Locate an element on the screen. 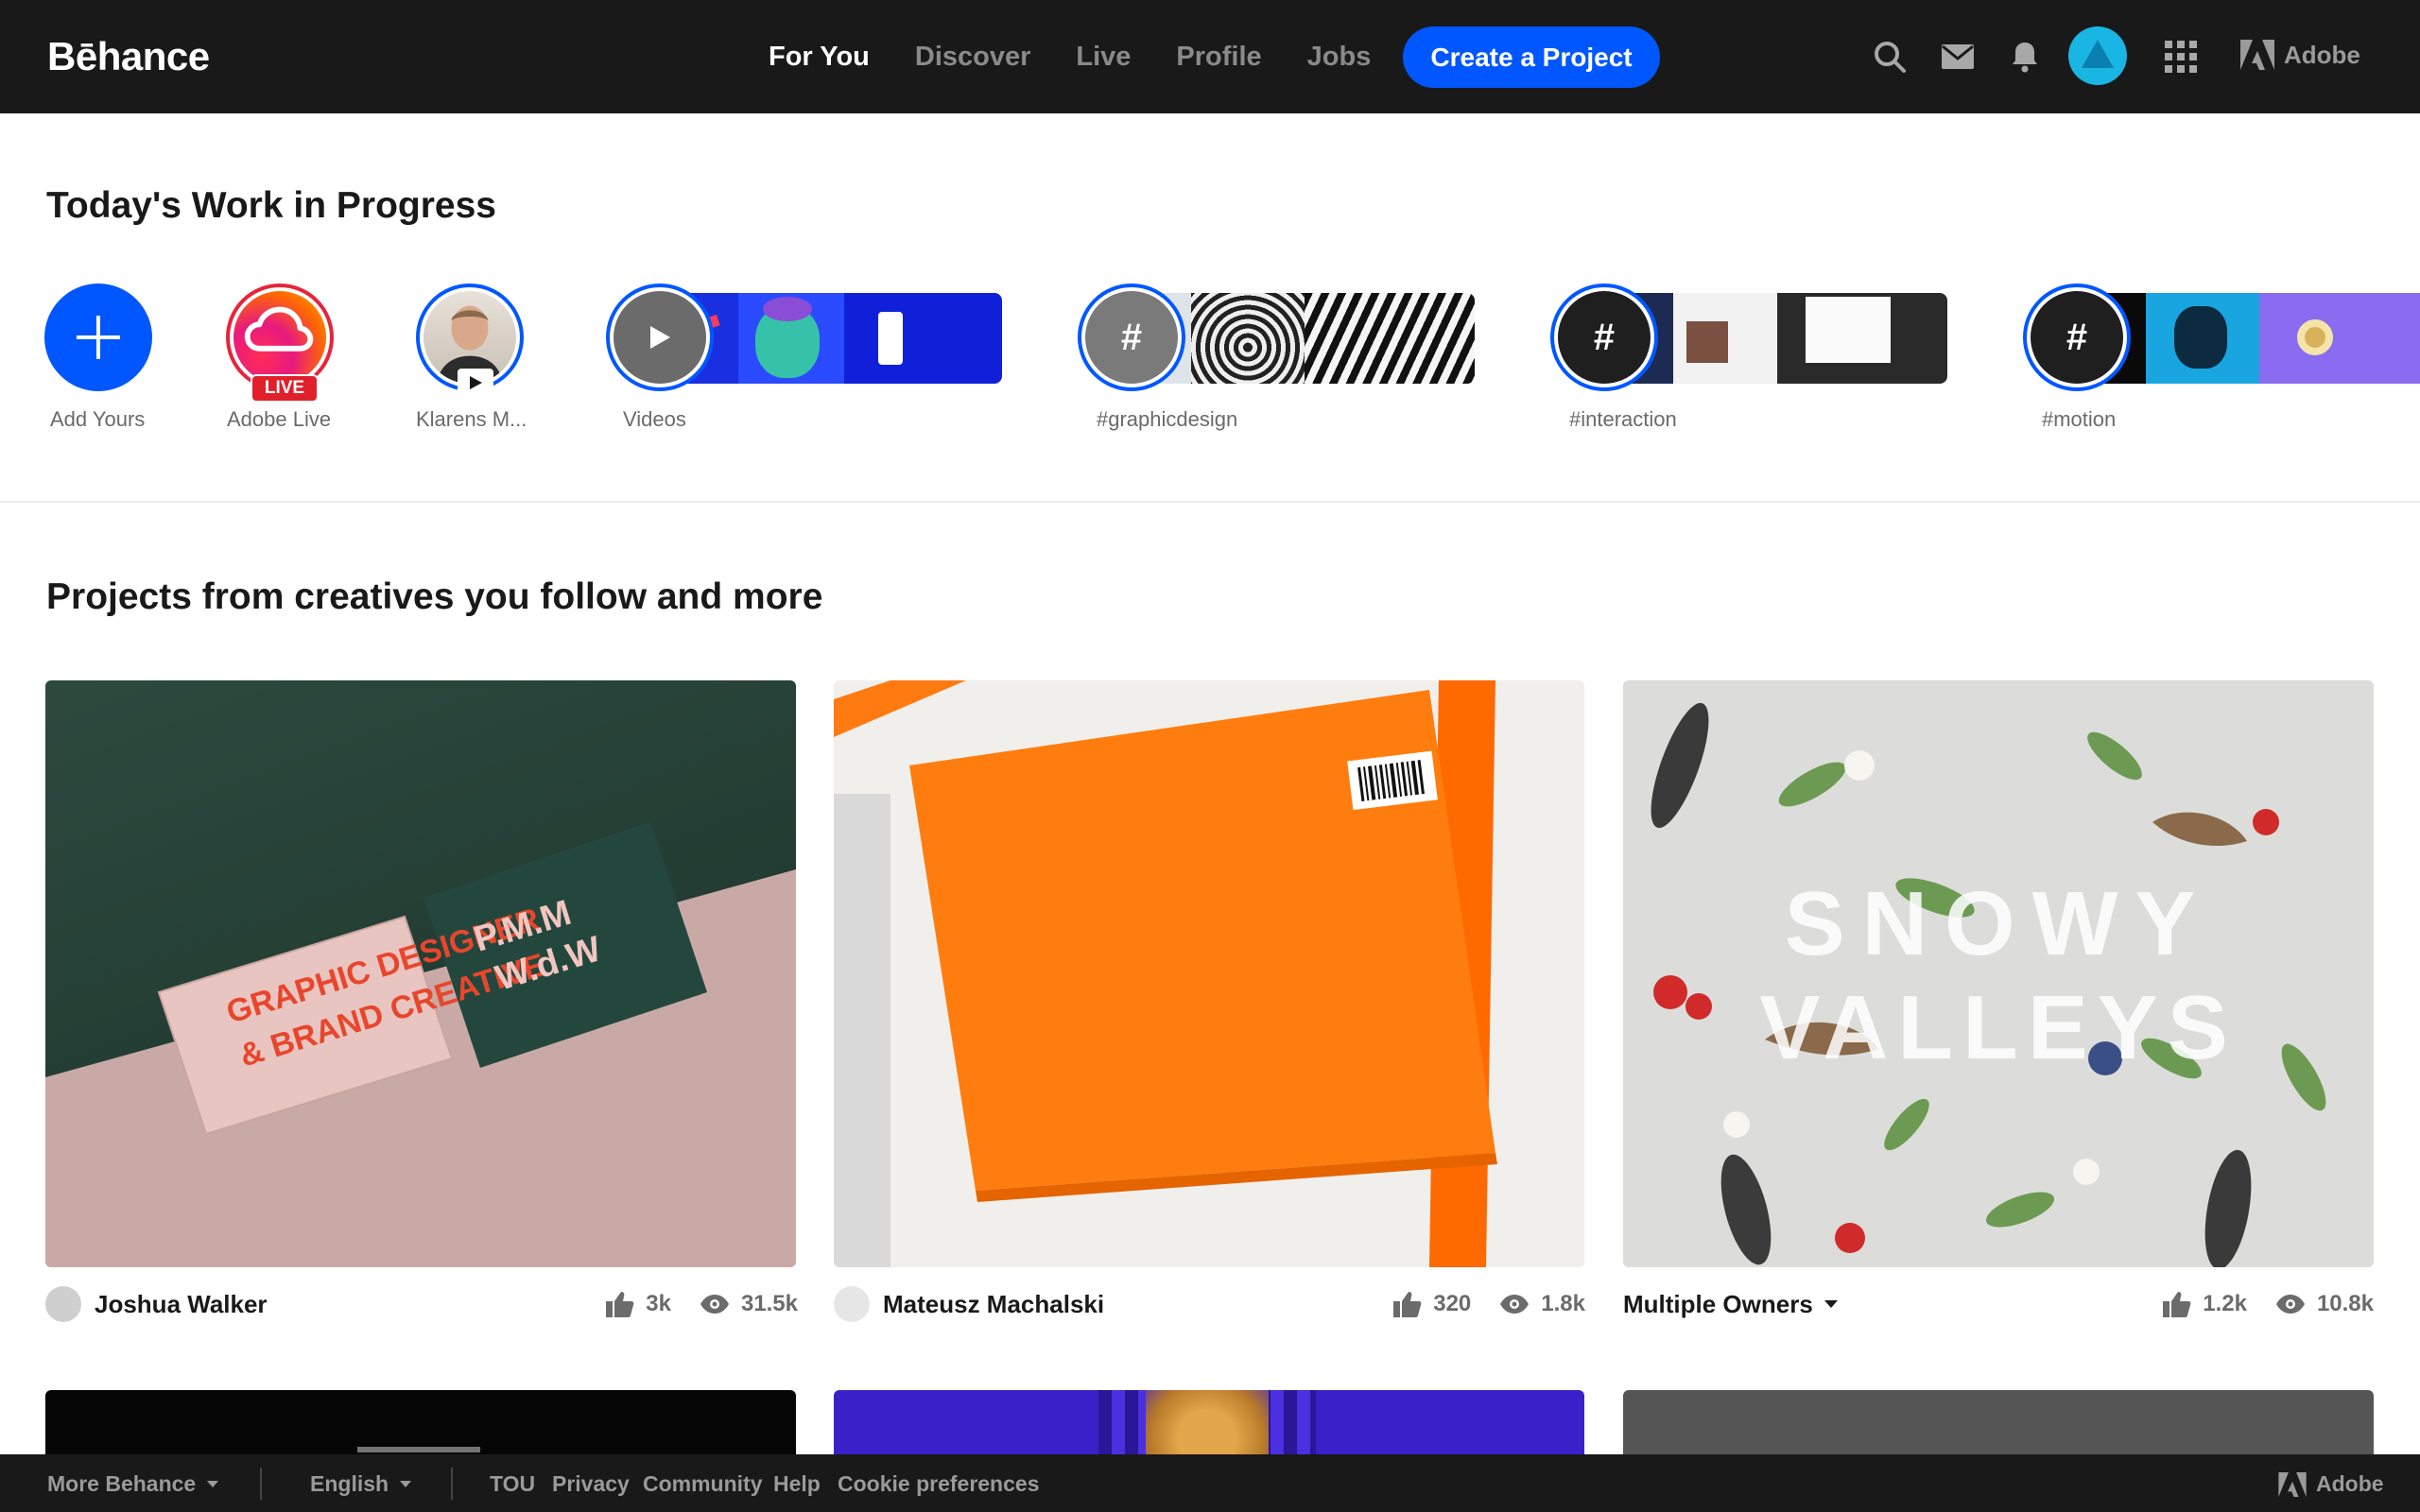 The width and height of the screenshot is (2420, 1512). owner-name: Mateusz Machalski is located at coordinates (994, 1303).